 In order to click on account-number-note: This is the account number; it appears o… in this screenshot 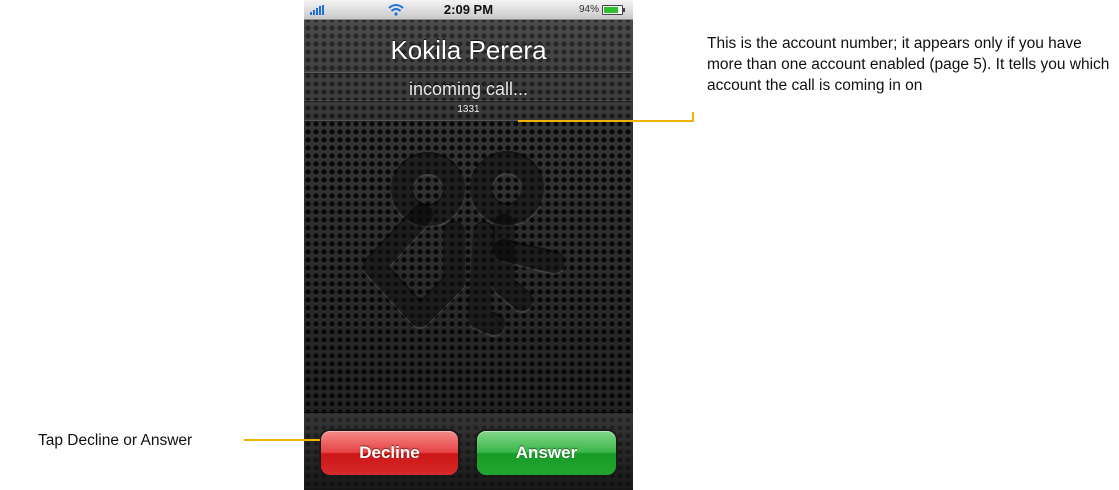, I will do `click(908, 64)`.